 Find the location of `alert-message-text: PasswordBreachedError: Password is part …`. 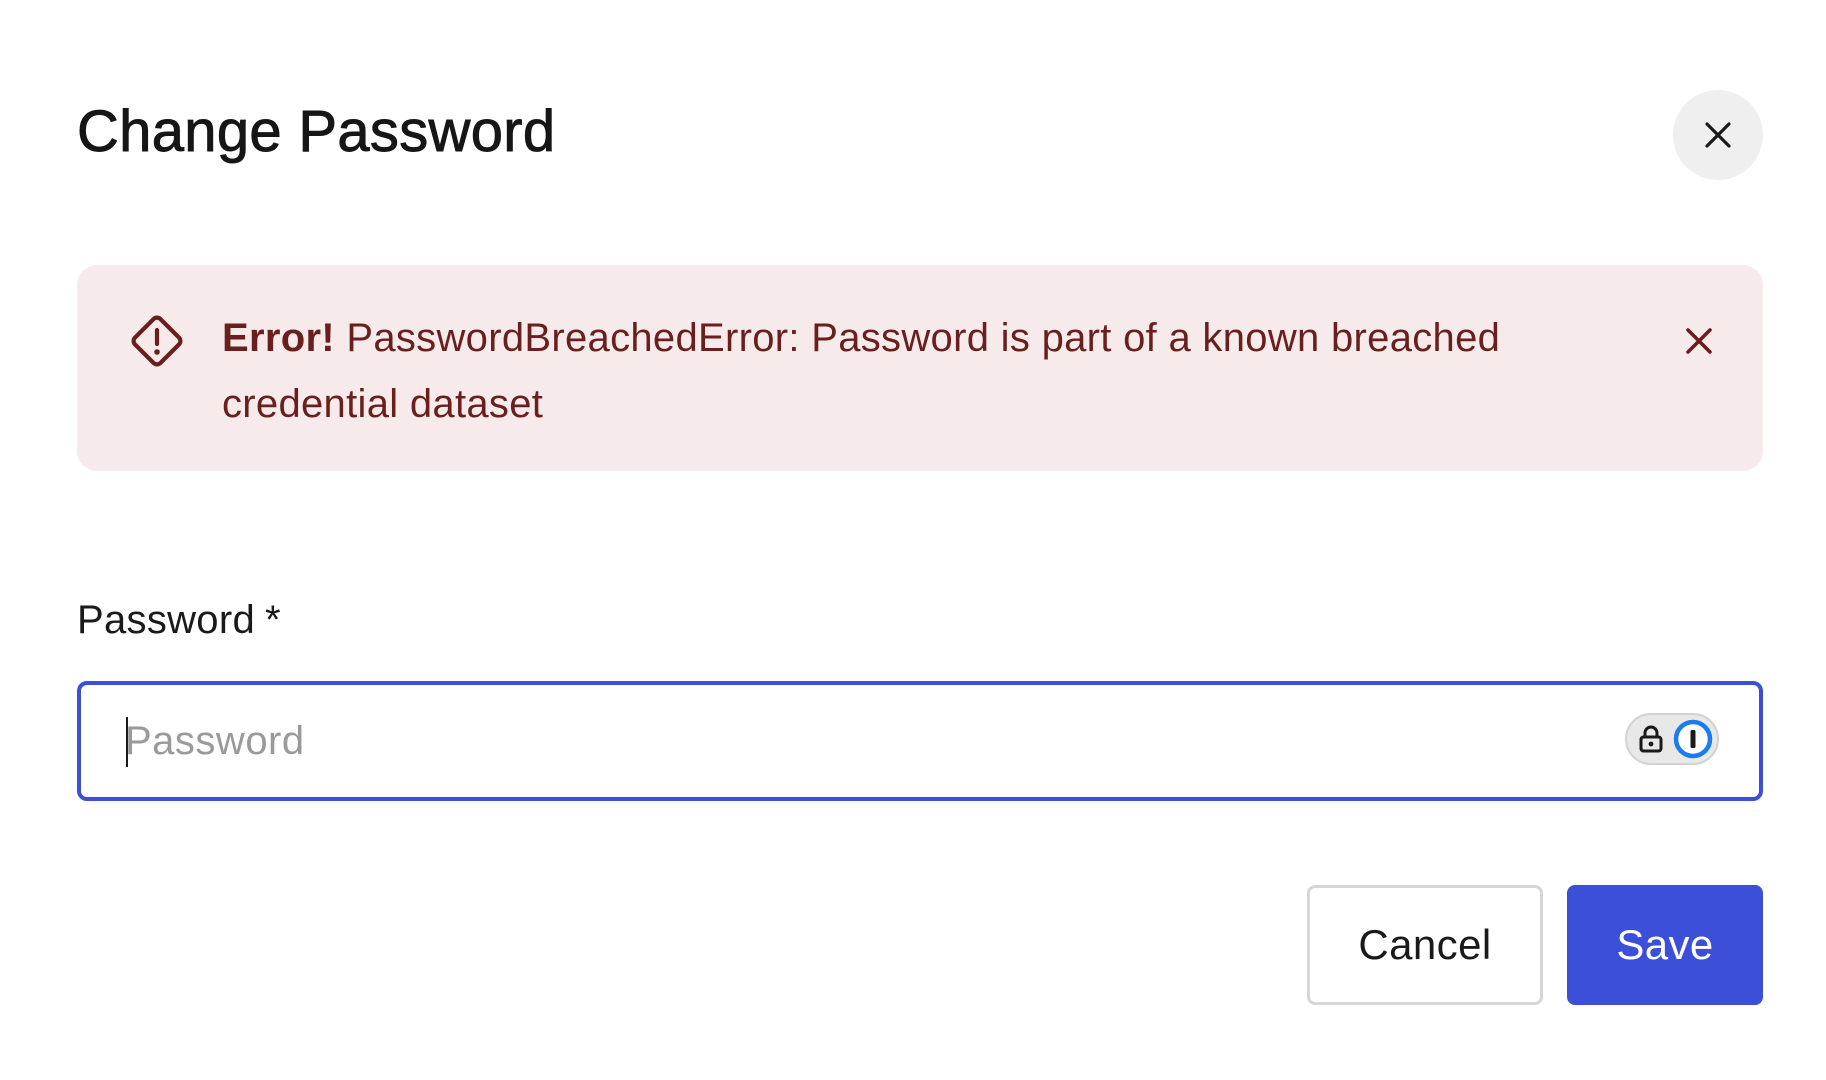

alert-message-text: PasswordBreachedError: Password is part … is located at coordinates (861, 371).